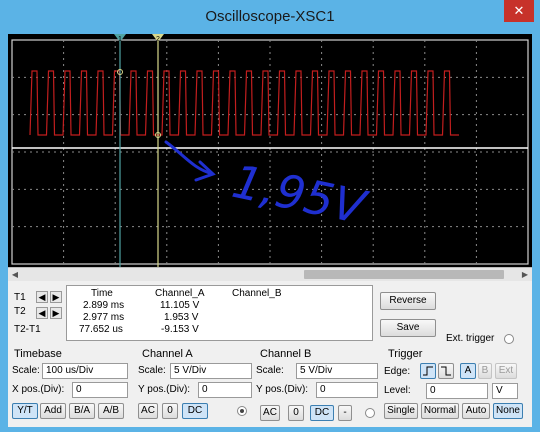  What do you see at coordinates (286, 354) in the screenshot?
I see `channel-b-title: Channel B` at bounding box center [286, 354].